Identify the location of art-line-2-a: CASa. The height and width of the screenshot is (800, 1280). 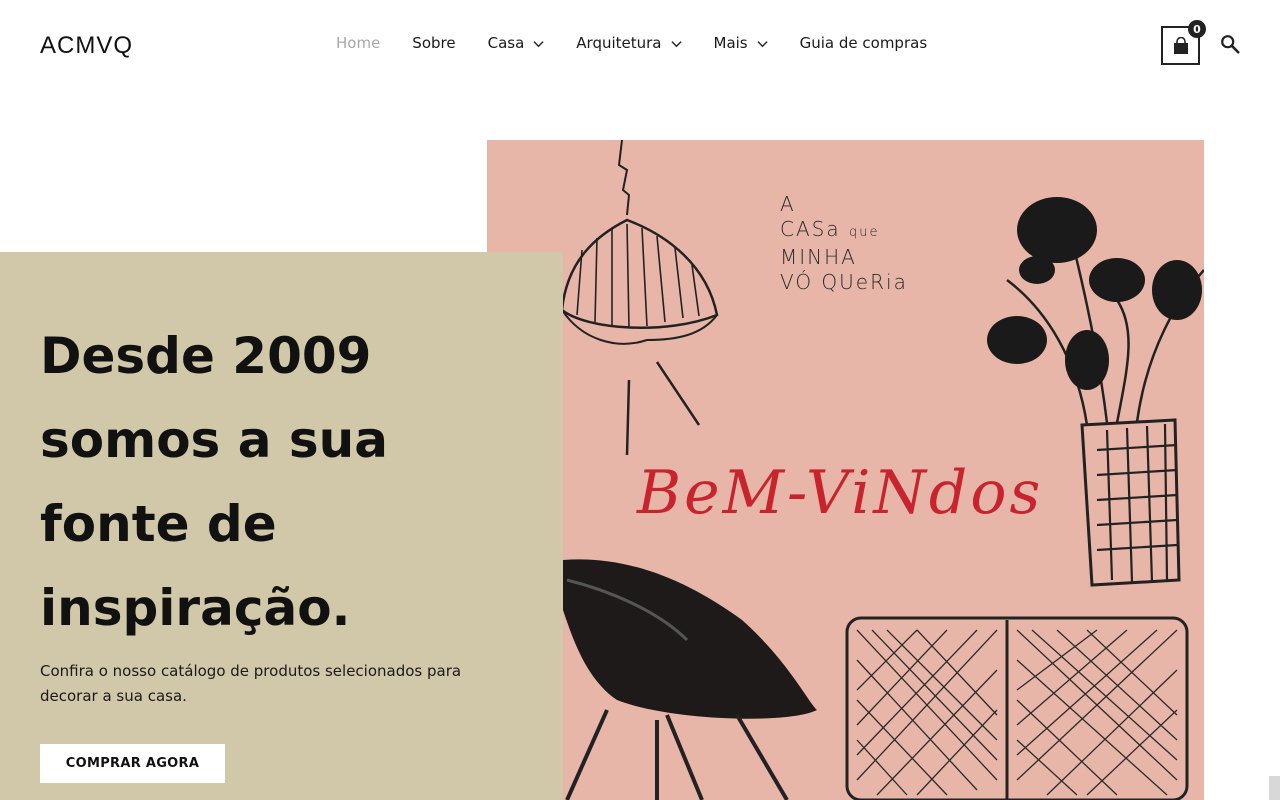
(810, 229).